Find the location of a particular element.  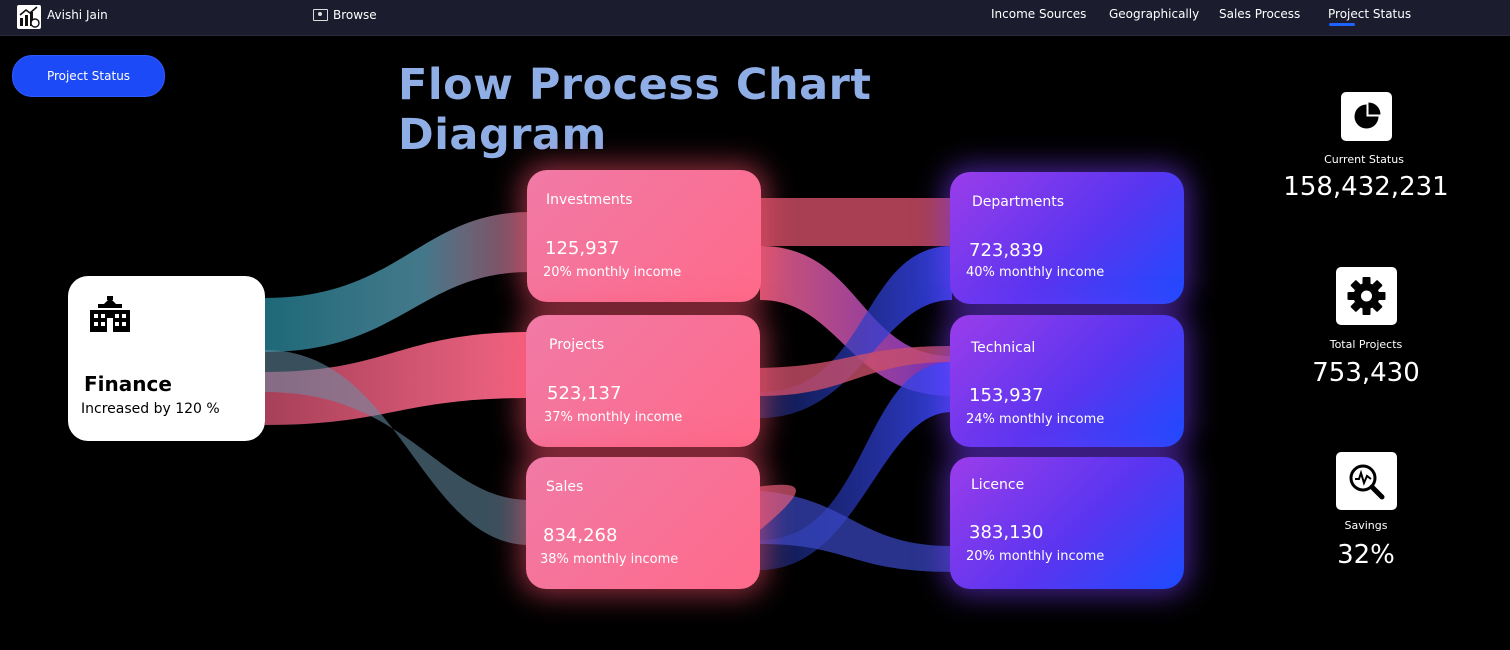

finance-subtitle: Increased by 120 % is located at coordinates (150, 409).